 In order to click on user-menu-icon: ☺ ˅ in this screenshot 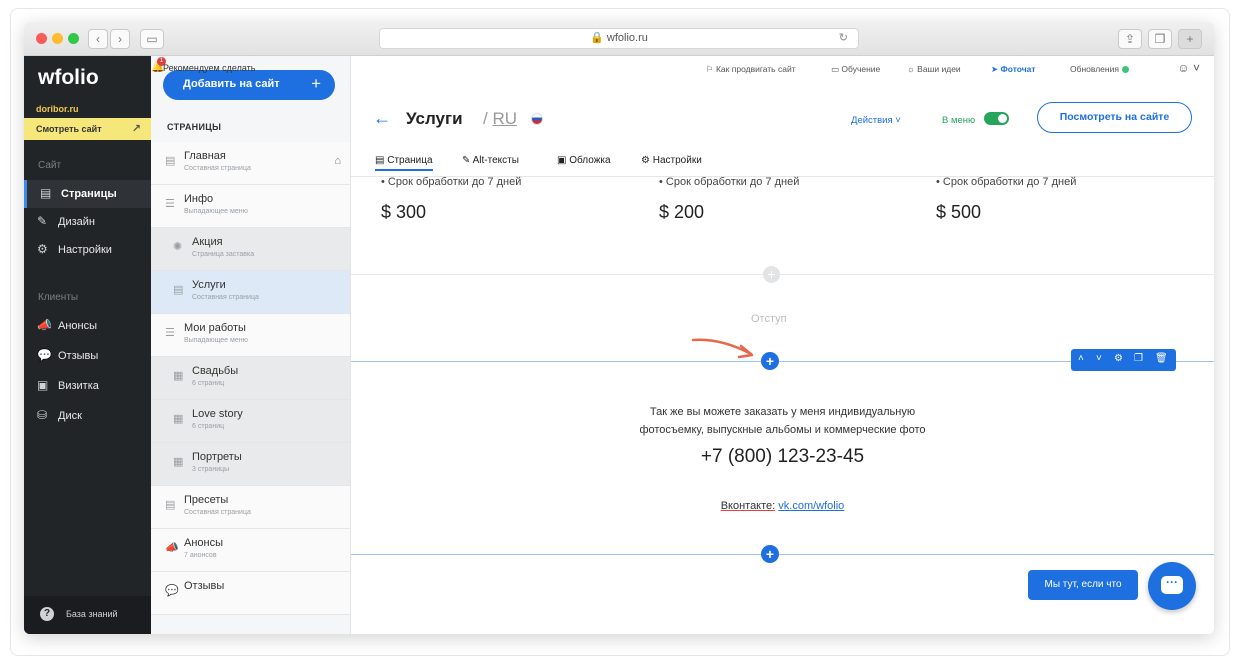, I will do `click(1188, 68)`.